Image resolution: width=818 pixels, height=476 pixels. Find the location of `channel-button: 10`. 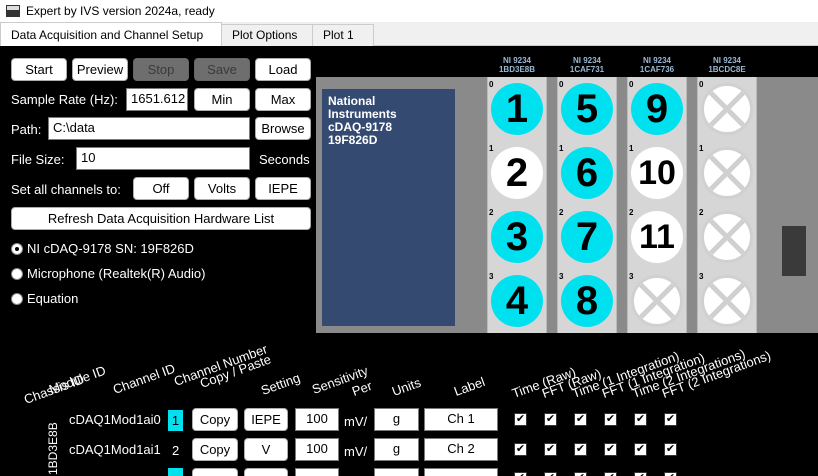

channel-button: 10 is located at coordinates (657, 173).